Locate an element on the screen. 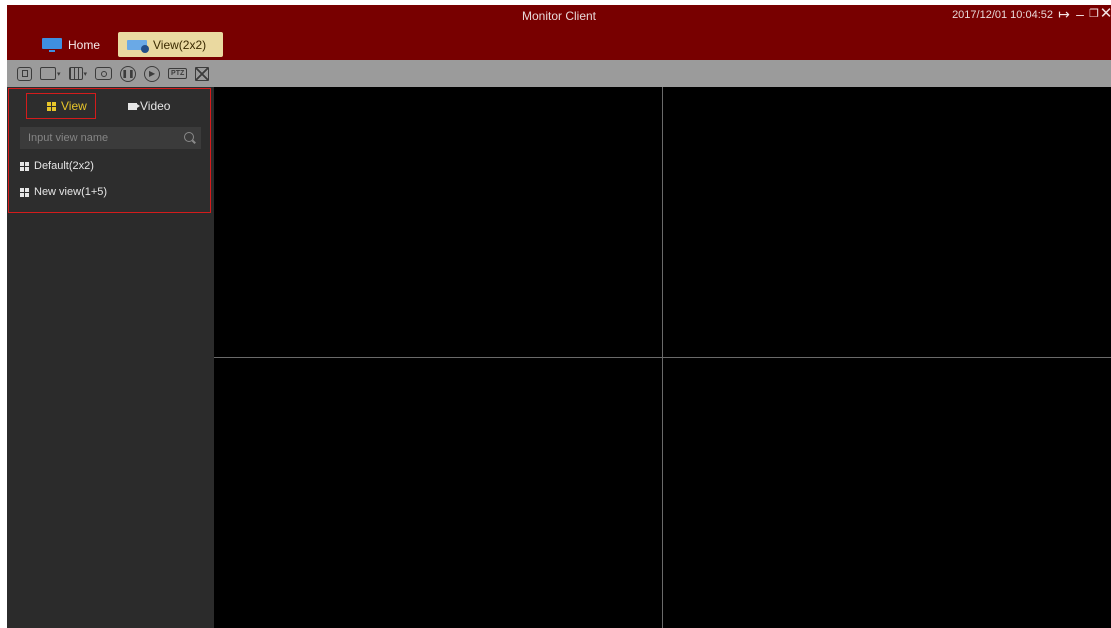 The height and width of the screenshot is (628, 1111). monitor-icon is located at coordinates (52, 45).